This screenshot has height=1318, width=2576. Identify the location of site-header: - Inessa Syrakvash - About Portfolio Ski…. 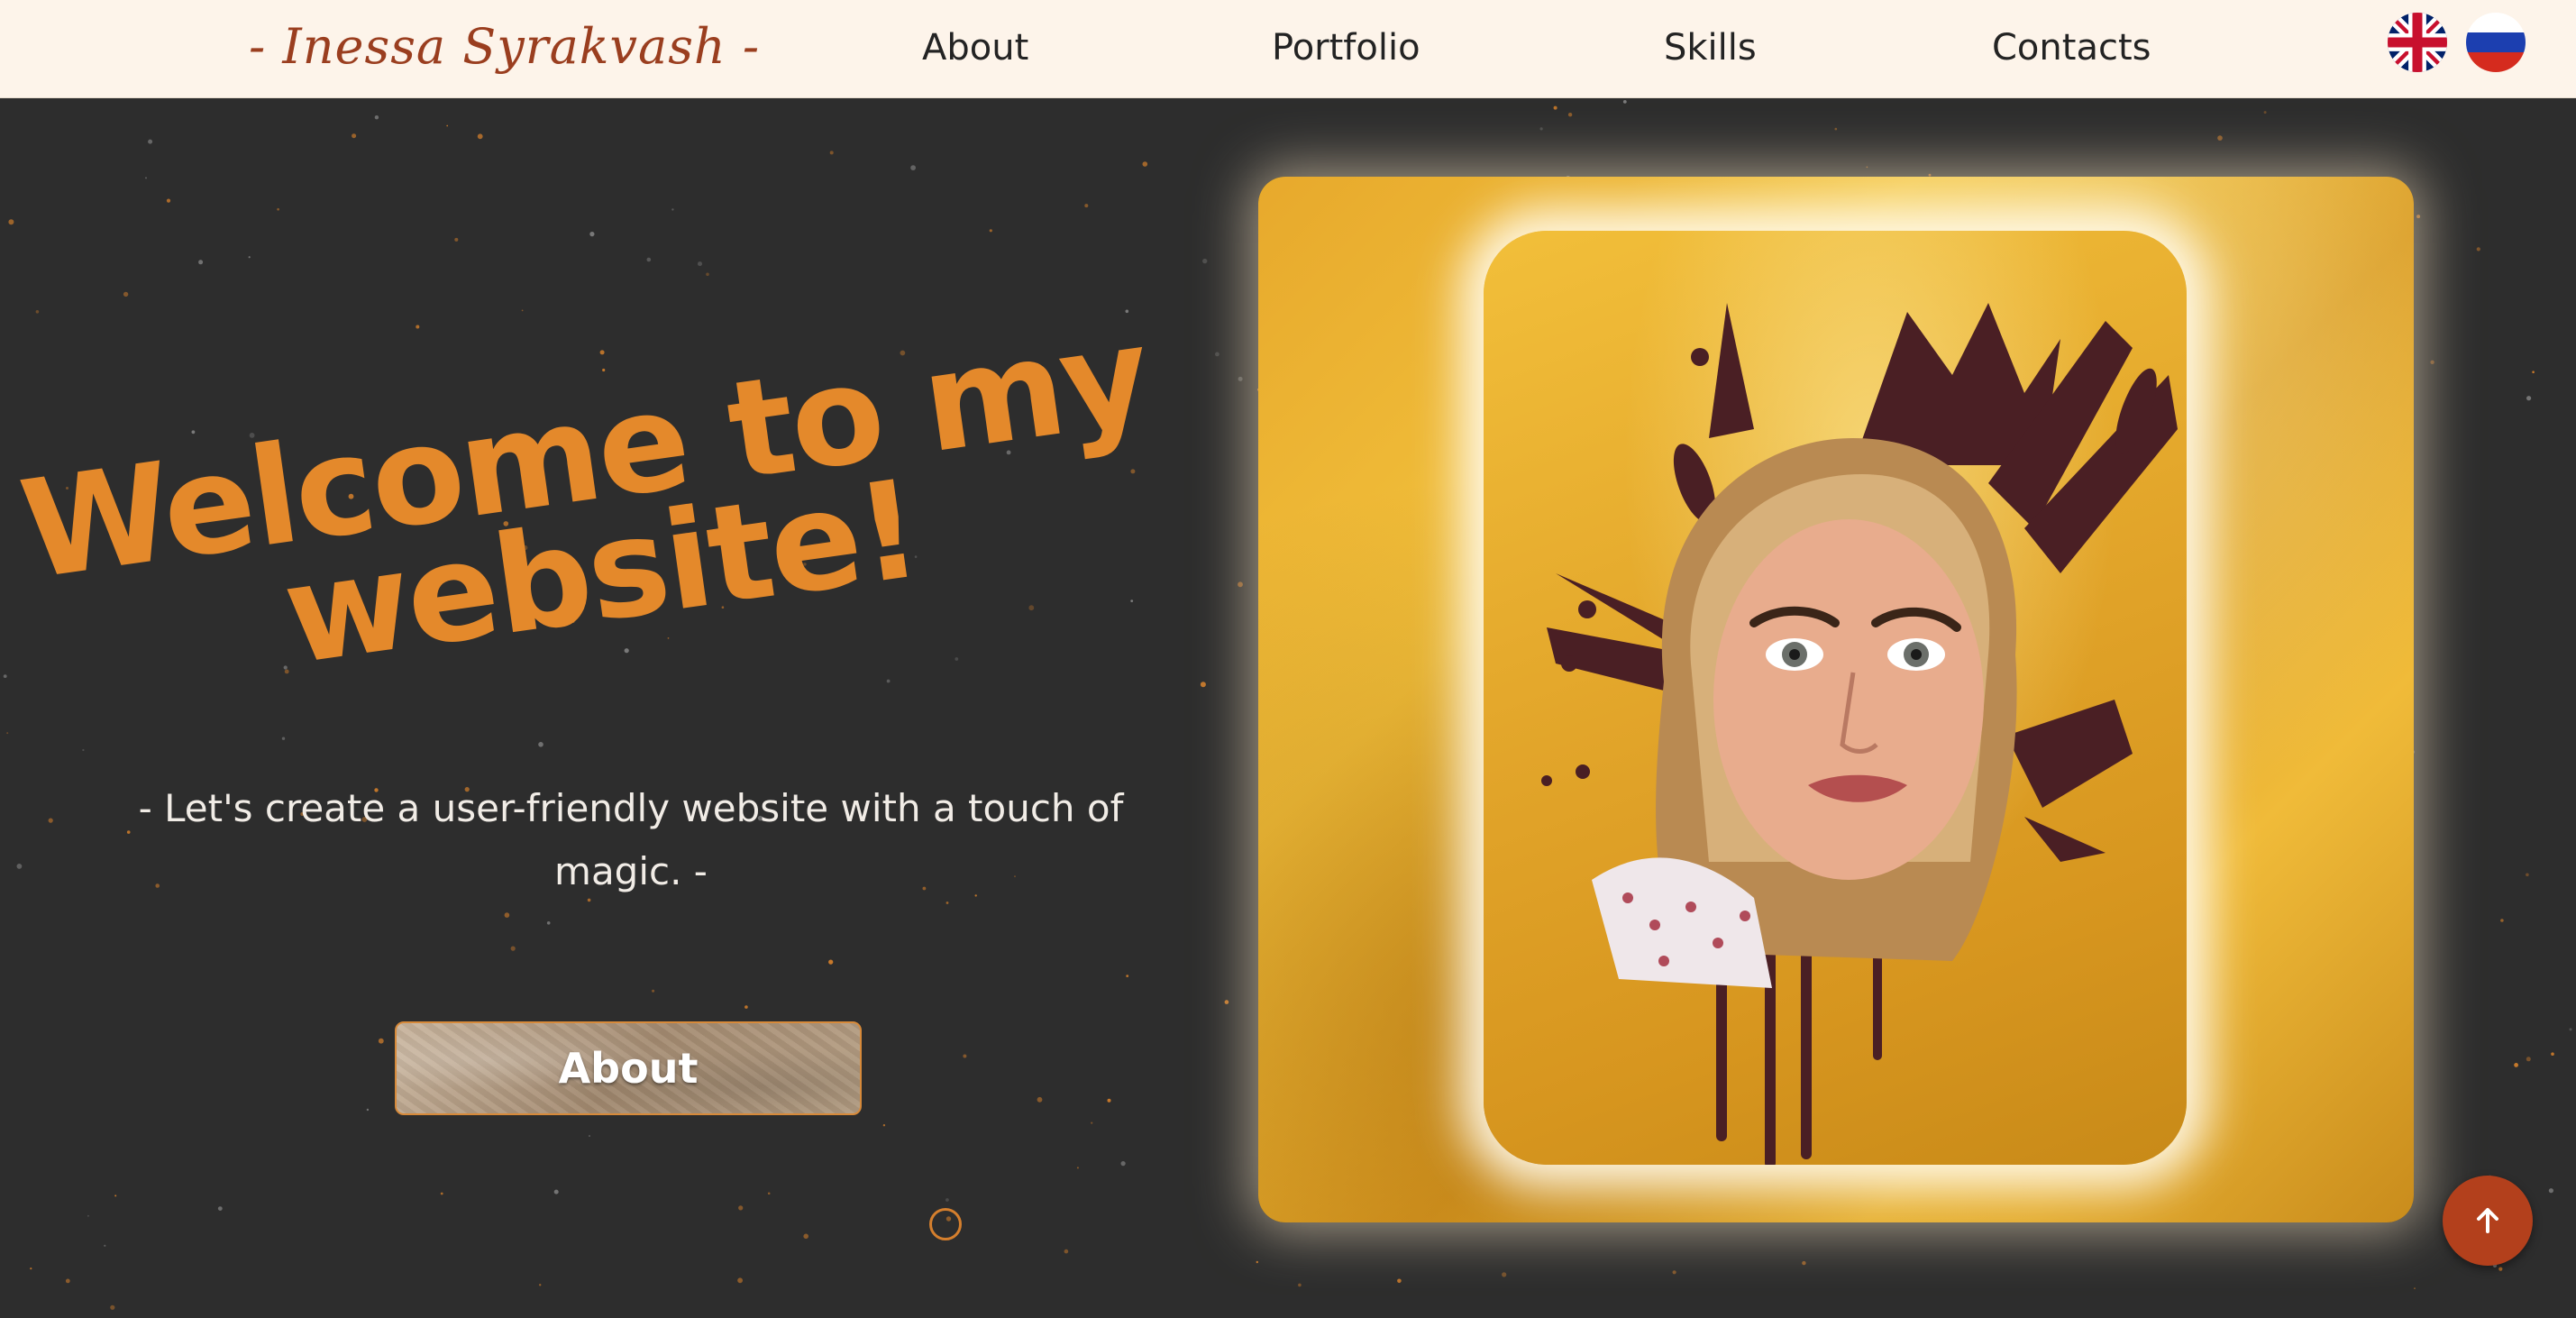
(1288, 49).